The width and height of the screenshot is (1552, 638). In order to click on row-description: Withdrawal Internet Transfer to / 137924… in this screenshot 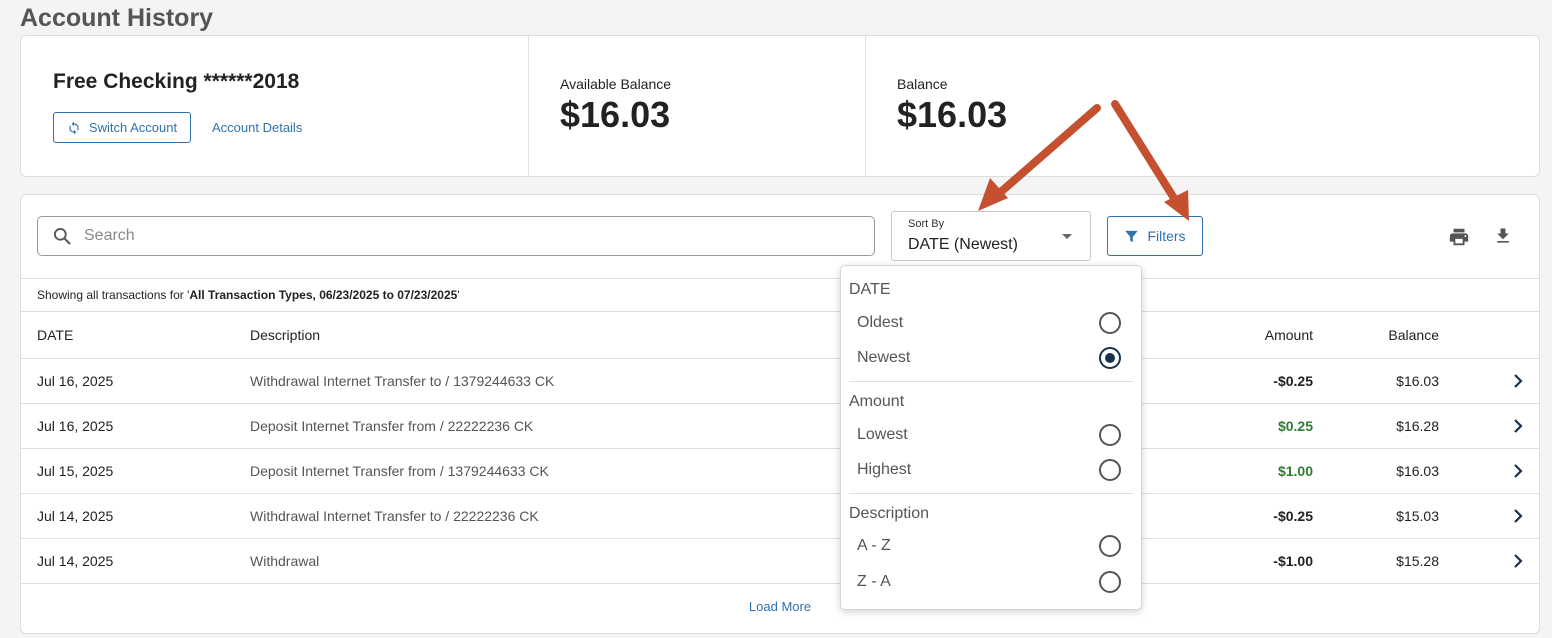, I will do `click(402, 381)`.